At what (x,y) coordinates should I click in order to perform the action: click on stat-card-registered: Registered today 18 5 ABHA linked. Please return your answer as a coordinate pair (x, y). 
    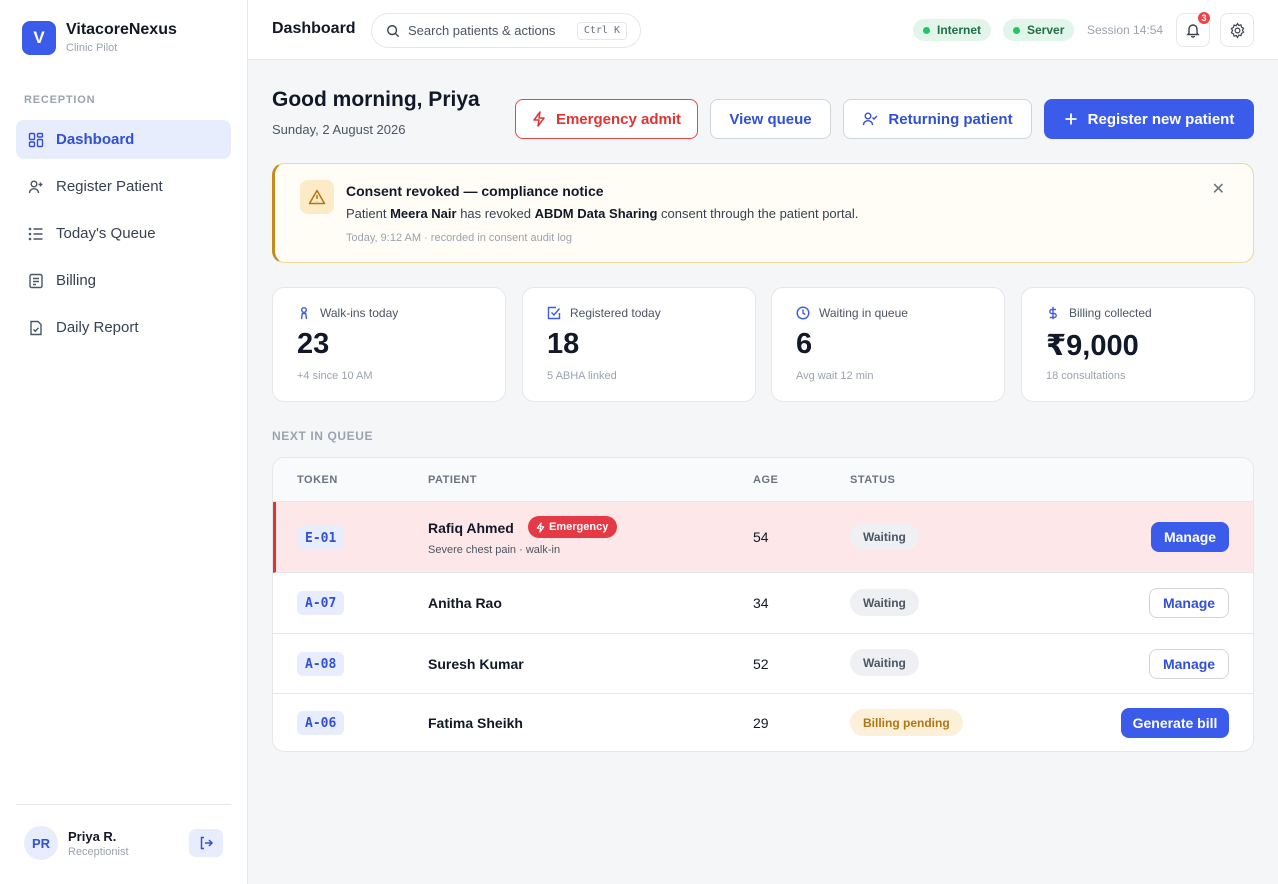
    Looking at the image, I should click on (639, 344).